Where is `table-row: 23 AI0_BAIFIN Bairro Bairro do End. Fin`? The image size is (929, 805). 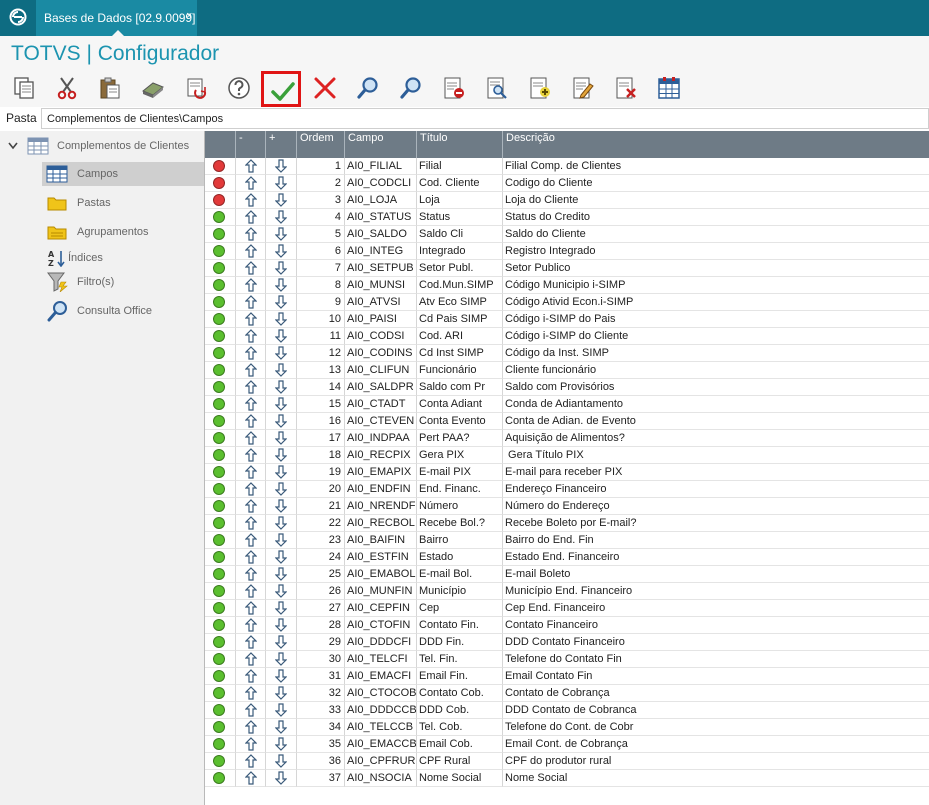 table-row: 23 AI0_BAIFIN Bairro Bairro do End. Fin is located at coordinates (567, 540).